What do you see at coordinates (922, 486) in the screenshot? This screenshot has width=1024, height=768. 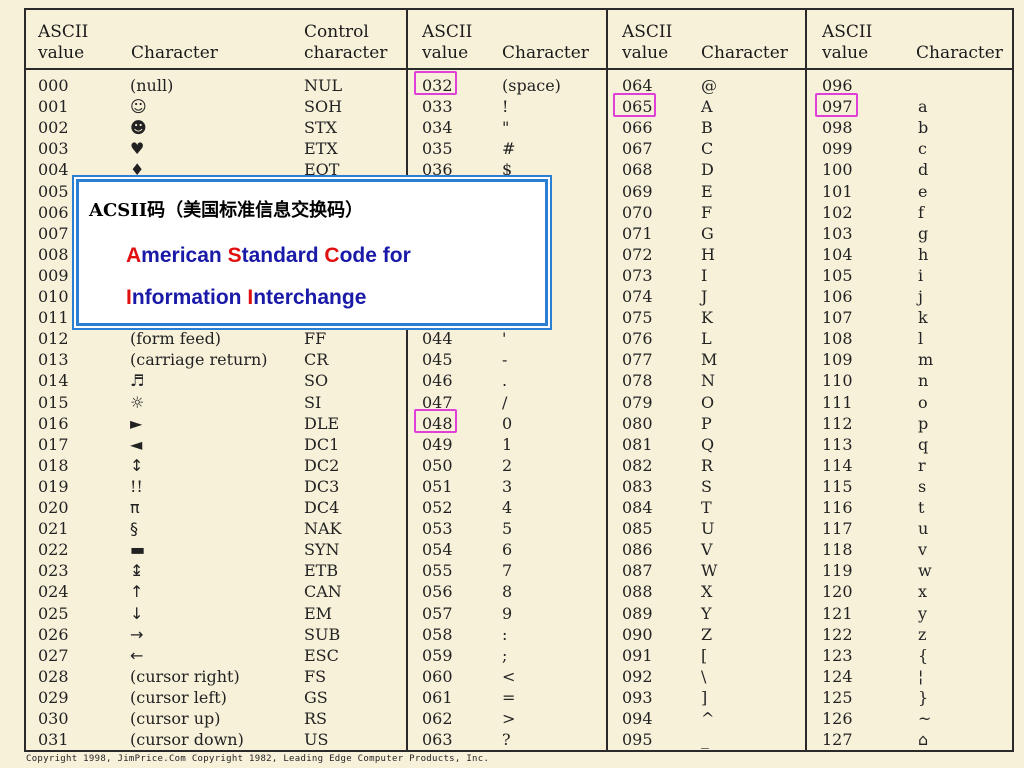 I see `character-cell: s` at bounding box center [922, 486].